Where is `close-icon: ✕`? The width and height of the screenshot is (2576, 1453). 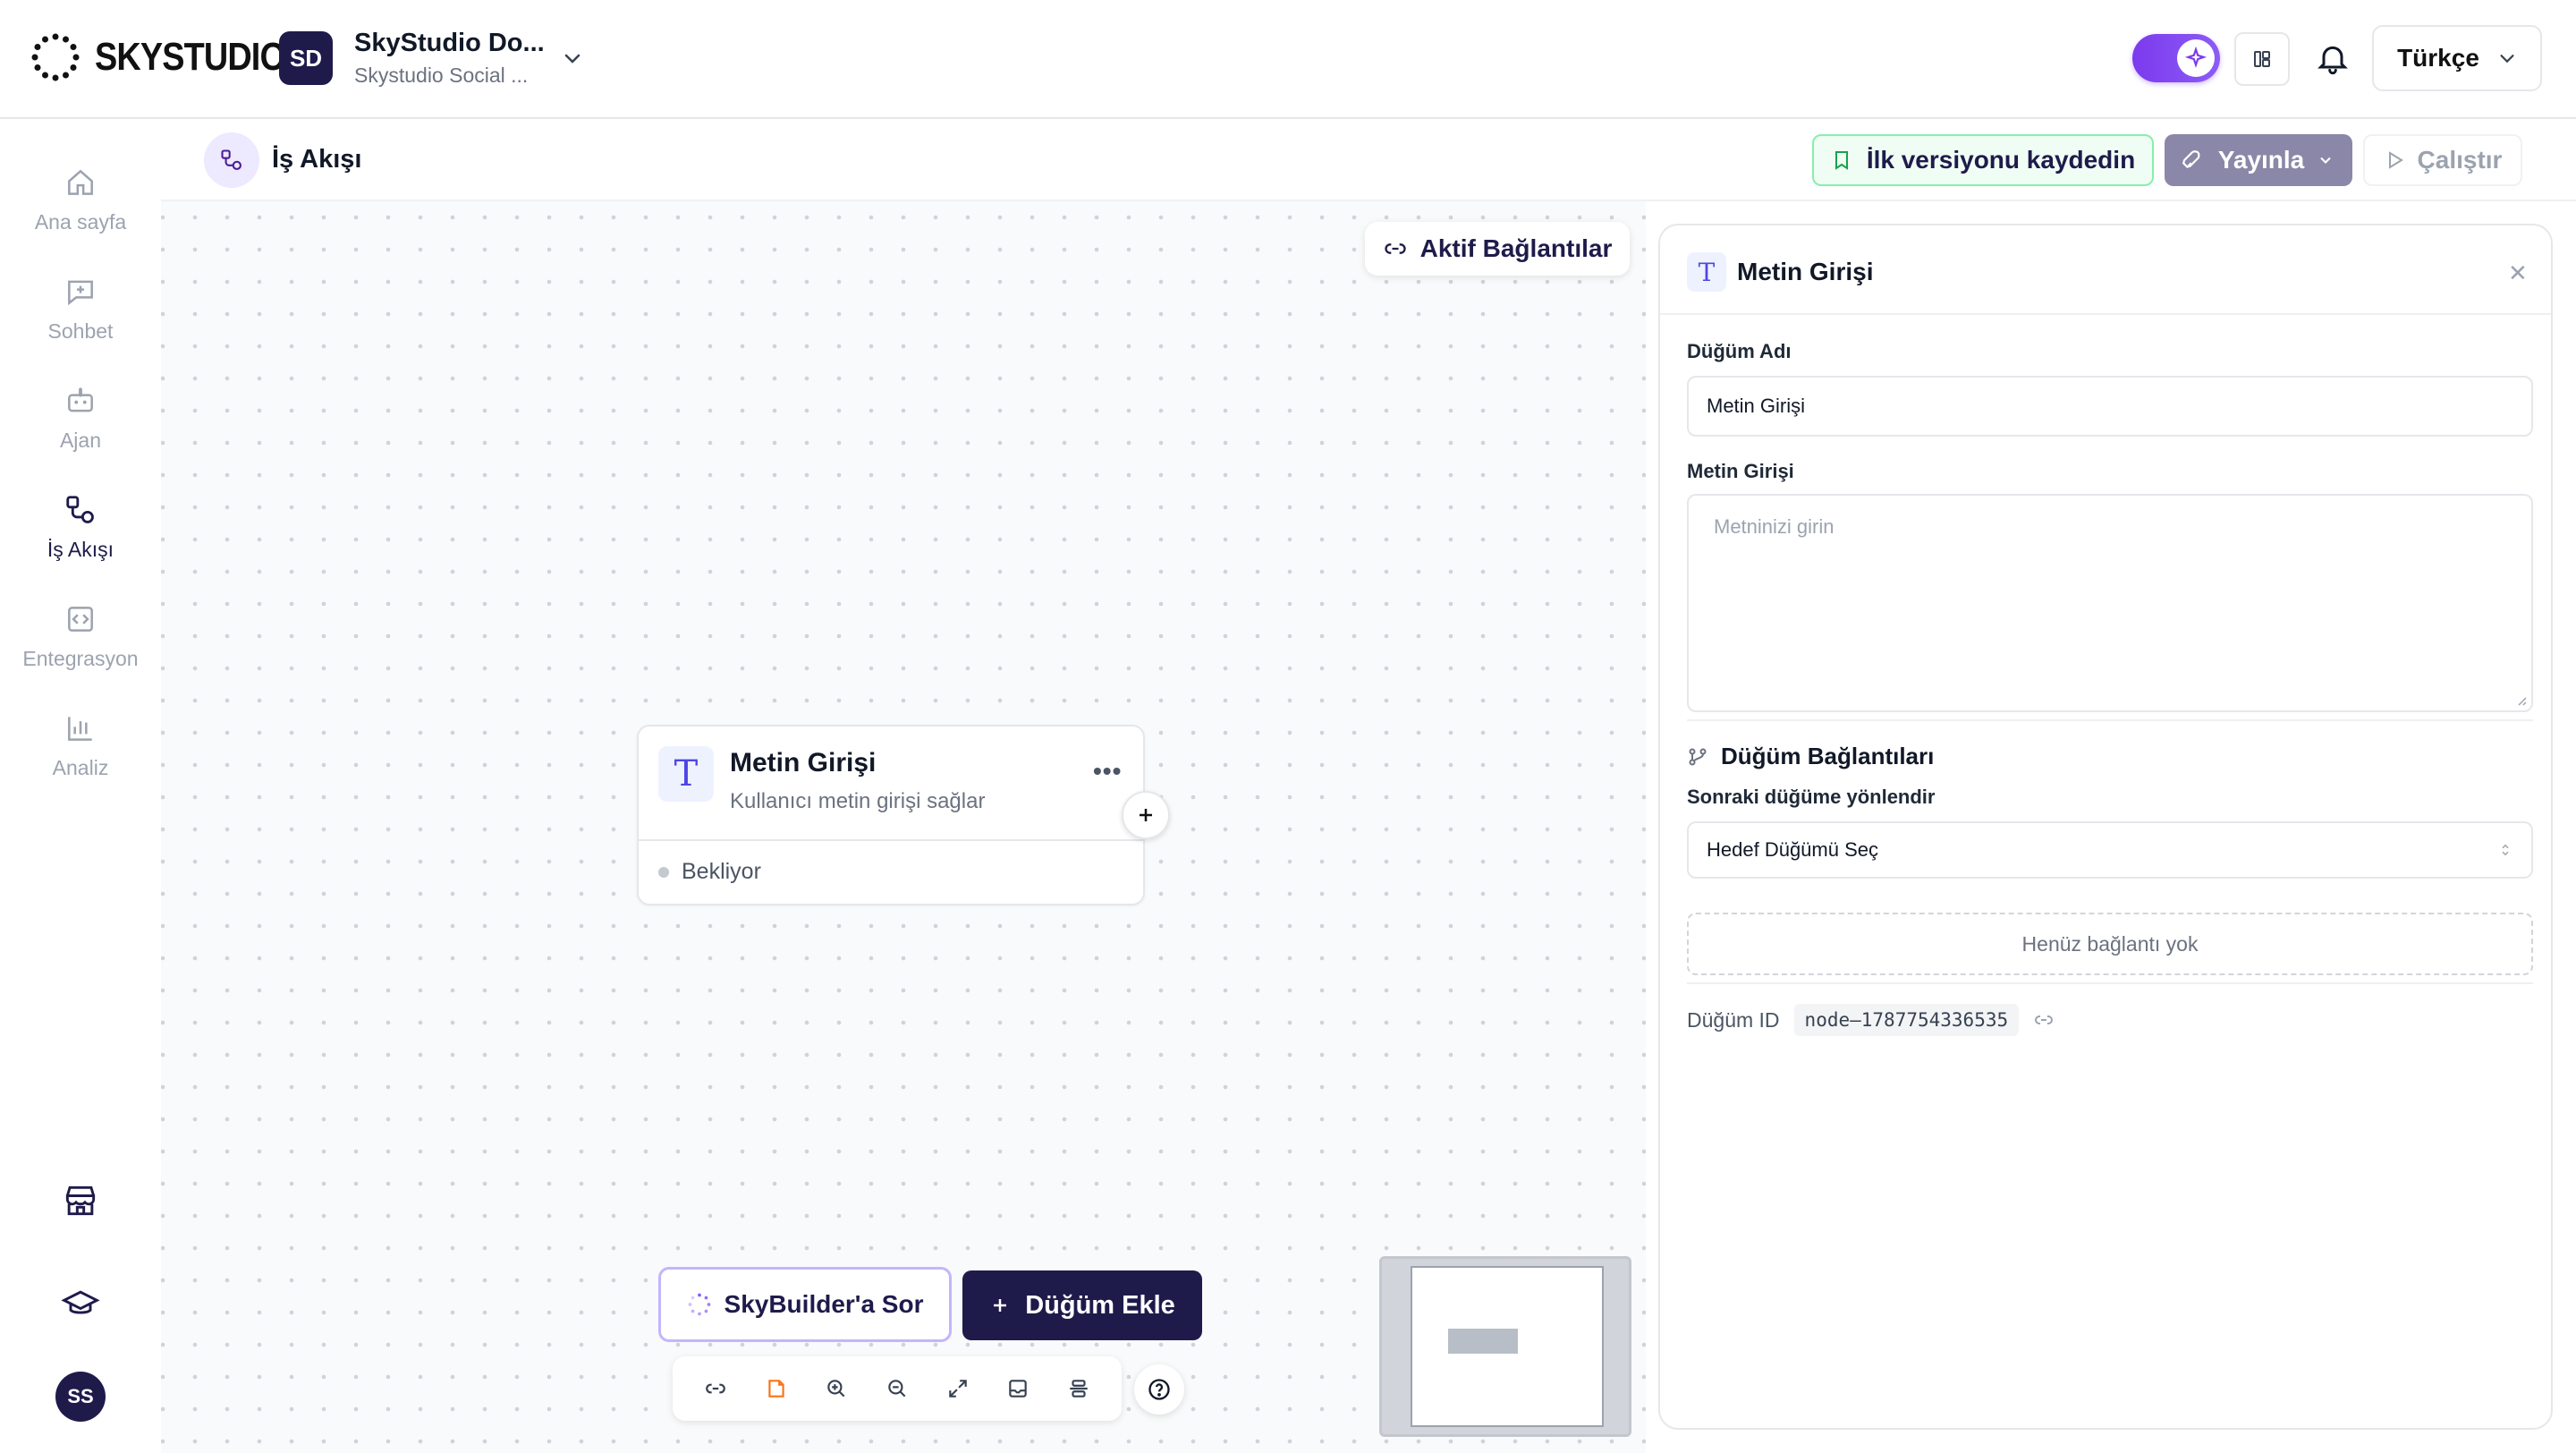 close-icon: ✕ is located at coordinates (2518, 273).